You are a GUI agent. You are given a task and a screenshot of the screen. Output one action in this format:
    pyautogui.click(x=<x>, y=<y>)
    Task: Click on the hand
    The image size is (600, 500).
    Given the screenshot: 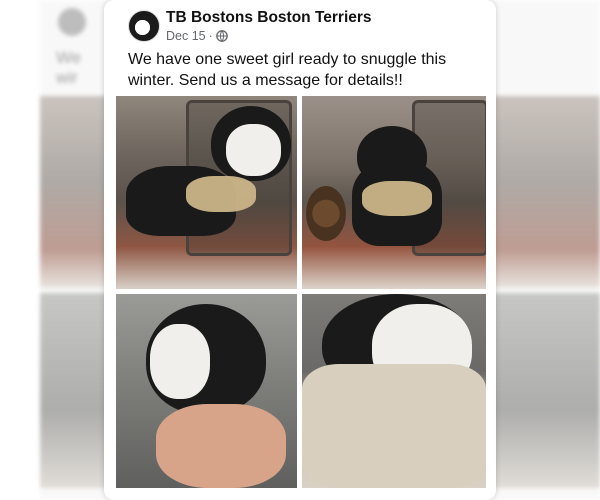 What is the action you would take?
    pyautogui.click(x=221, y=446)
    